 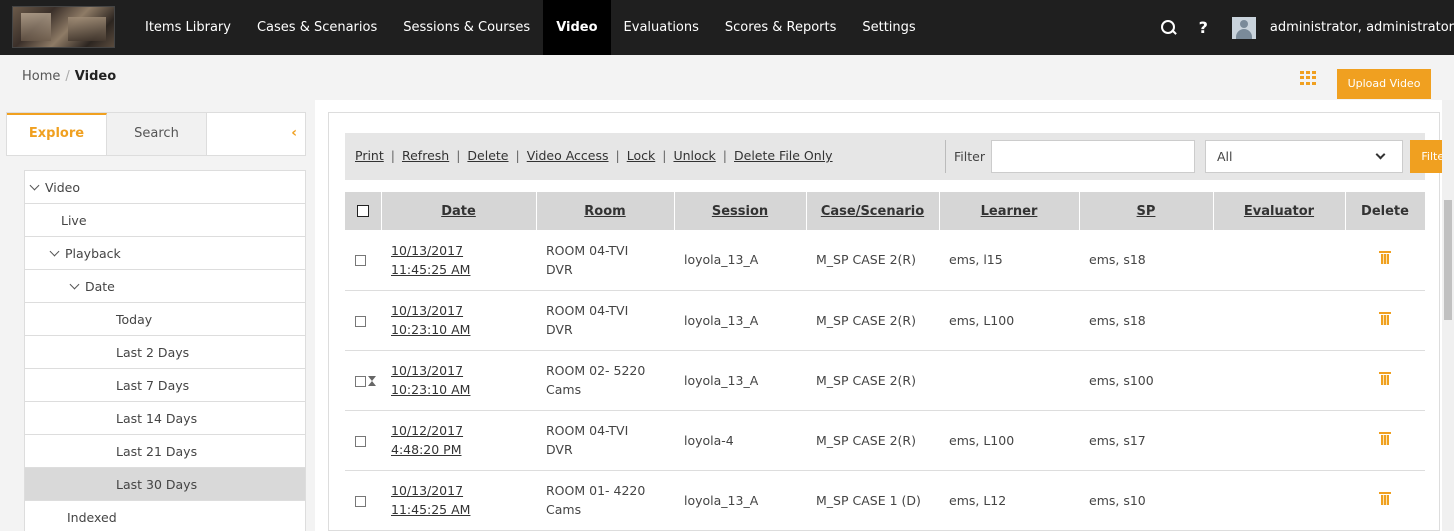 I want to click on search-icon, so click(x=1168, y=27).